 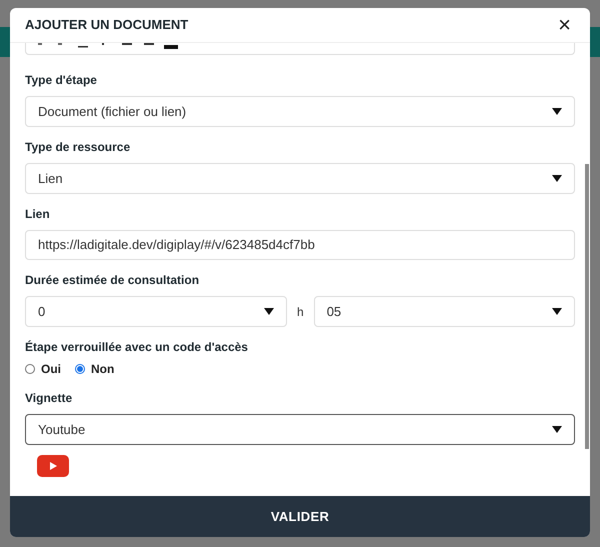 What do you see at coordinates (156, 311) in the screenshot?
I see `select-field: 0` at bounding box center [156, 311].